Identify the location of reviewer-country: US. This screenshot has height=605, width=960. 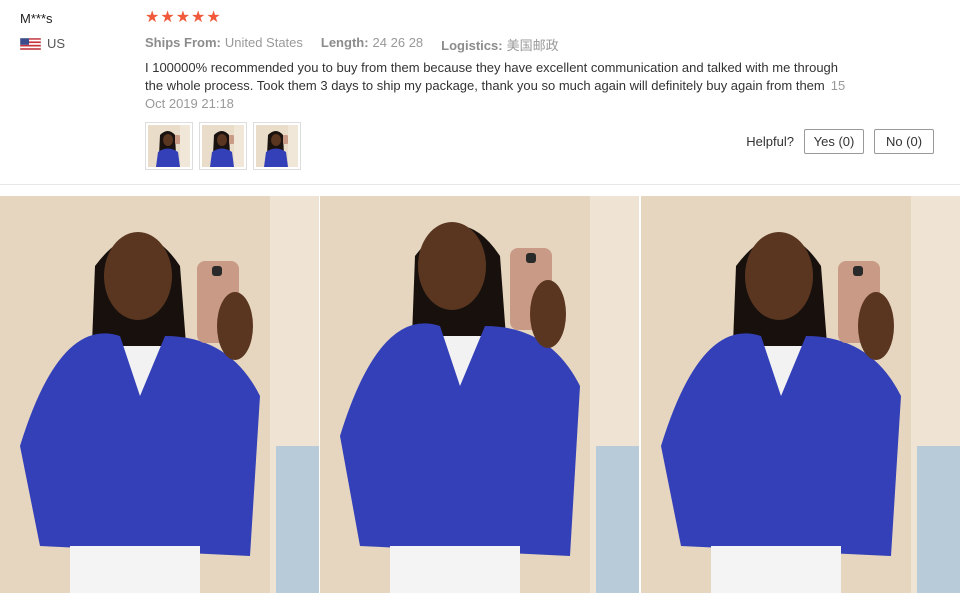
(42, 43).